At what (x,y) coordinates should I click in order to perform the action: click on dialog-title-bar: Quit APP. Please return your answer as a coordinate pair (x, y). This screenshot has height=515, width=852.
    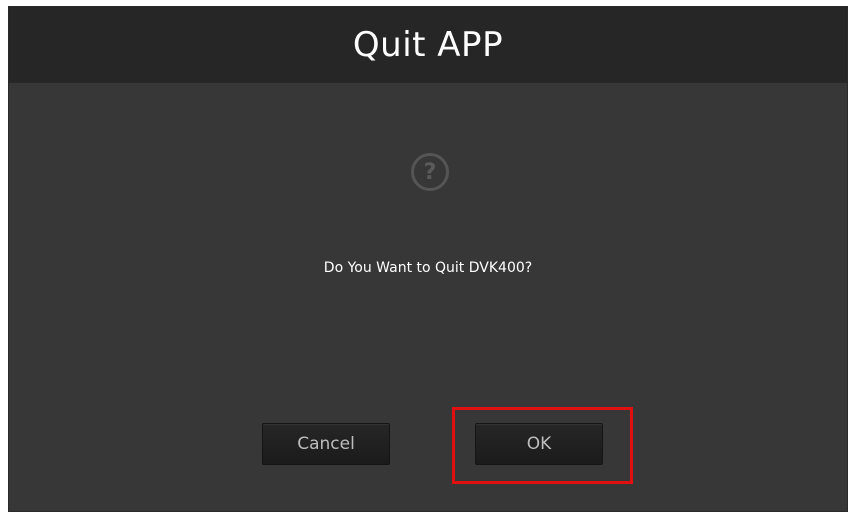
    Looking at the image, I should click on (428, 45).